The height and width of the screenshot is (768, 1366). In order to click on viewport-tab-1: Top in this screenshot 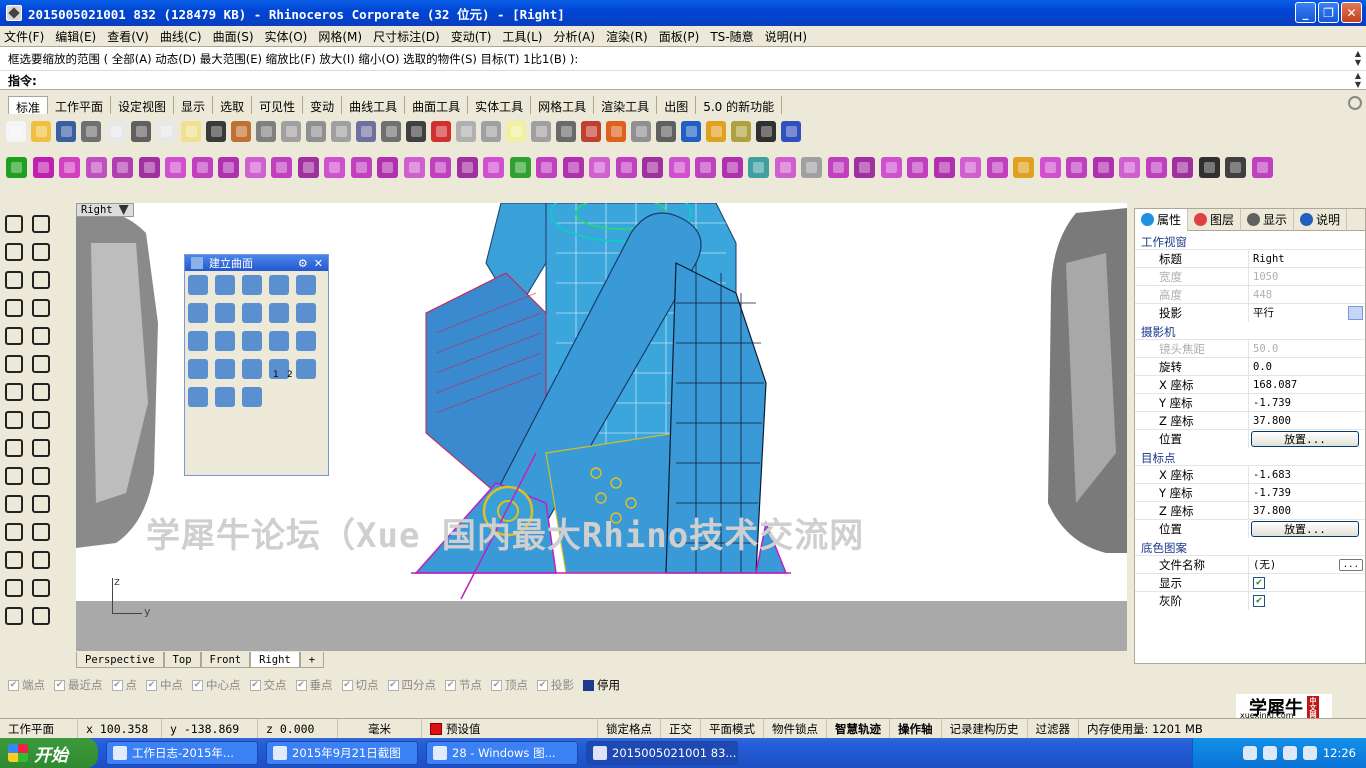, I will do `click(182, 660)`.